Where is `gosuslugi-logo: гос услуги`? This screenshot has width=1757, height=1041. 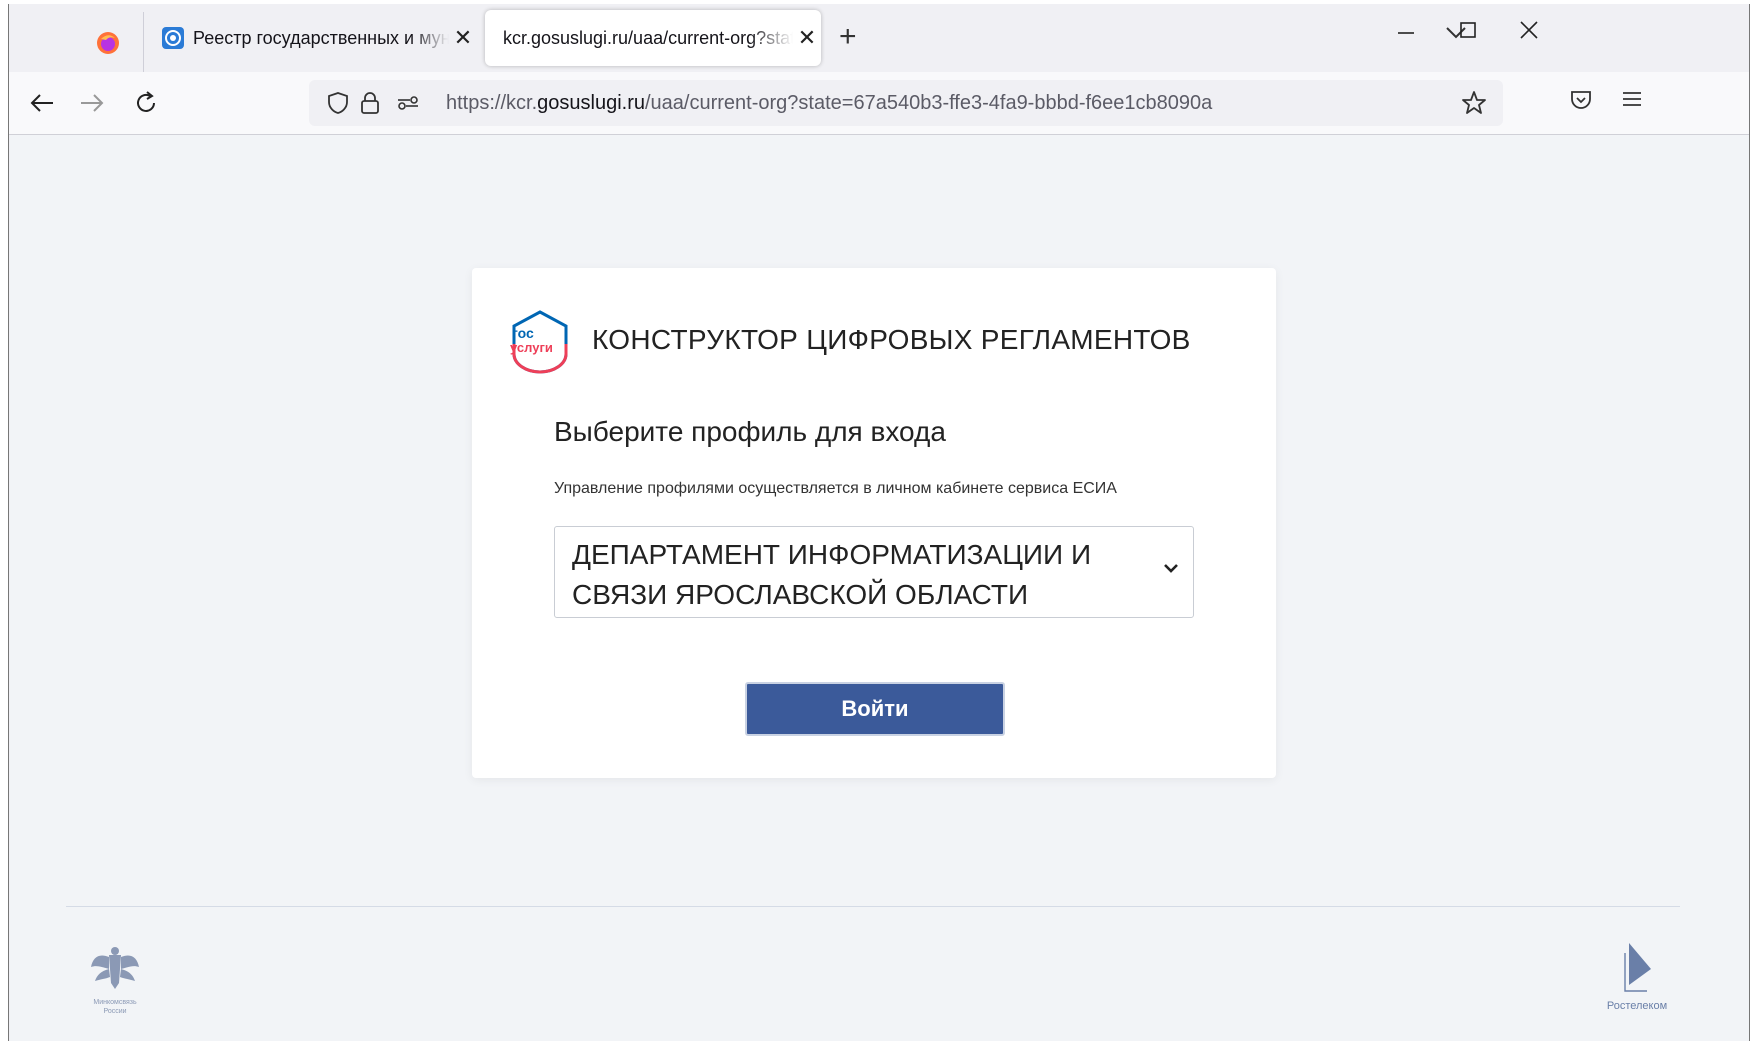
gosuslugi-logo: гос услуги is located at coordinates (540, 344).